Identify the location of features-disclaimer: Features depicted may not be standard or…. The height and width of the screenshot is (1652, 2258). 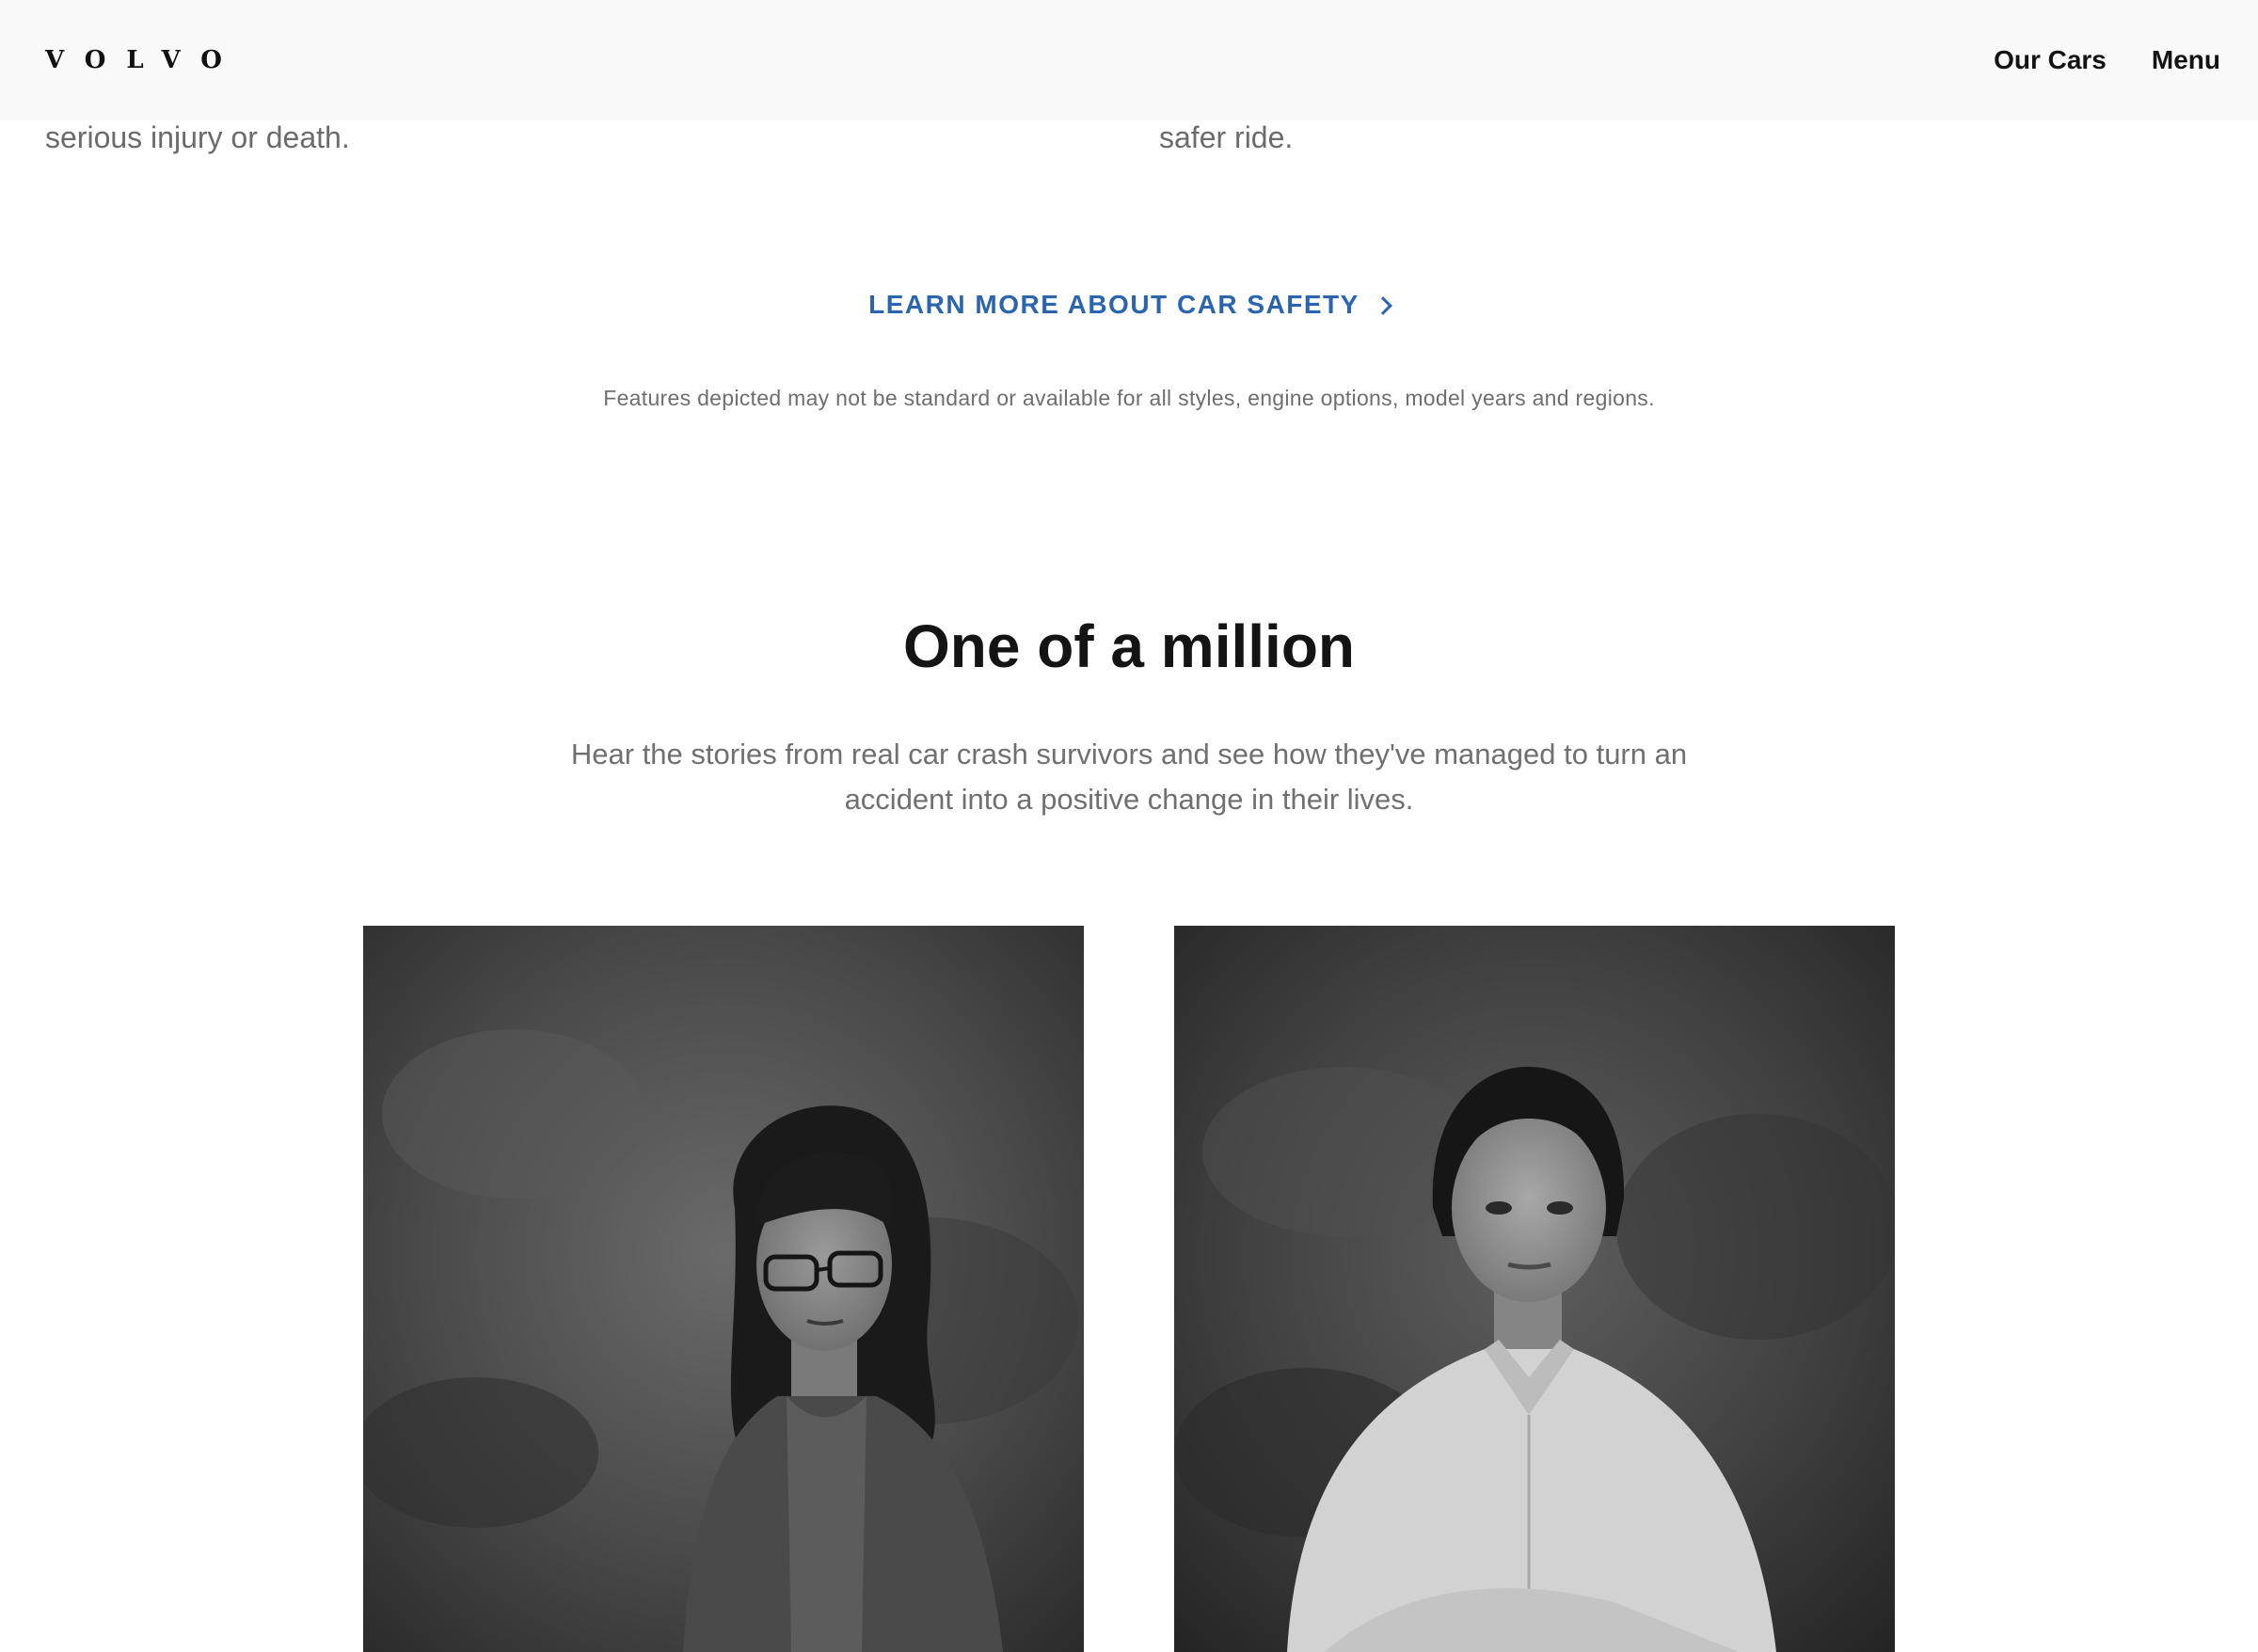
(1129, 398).